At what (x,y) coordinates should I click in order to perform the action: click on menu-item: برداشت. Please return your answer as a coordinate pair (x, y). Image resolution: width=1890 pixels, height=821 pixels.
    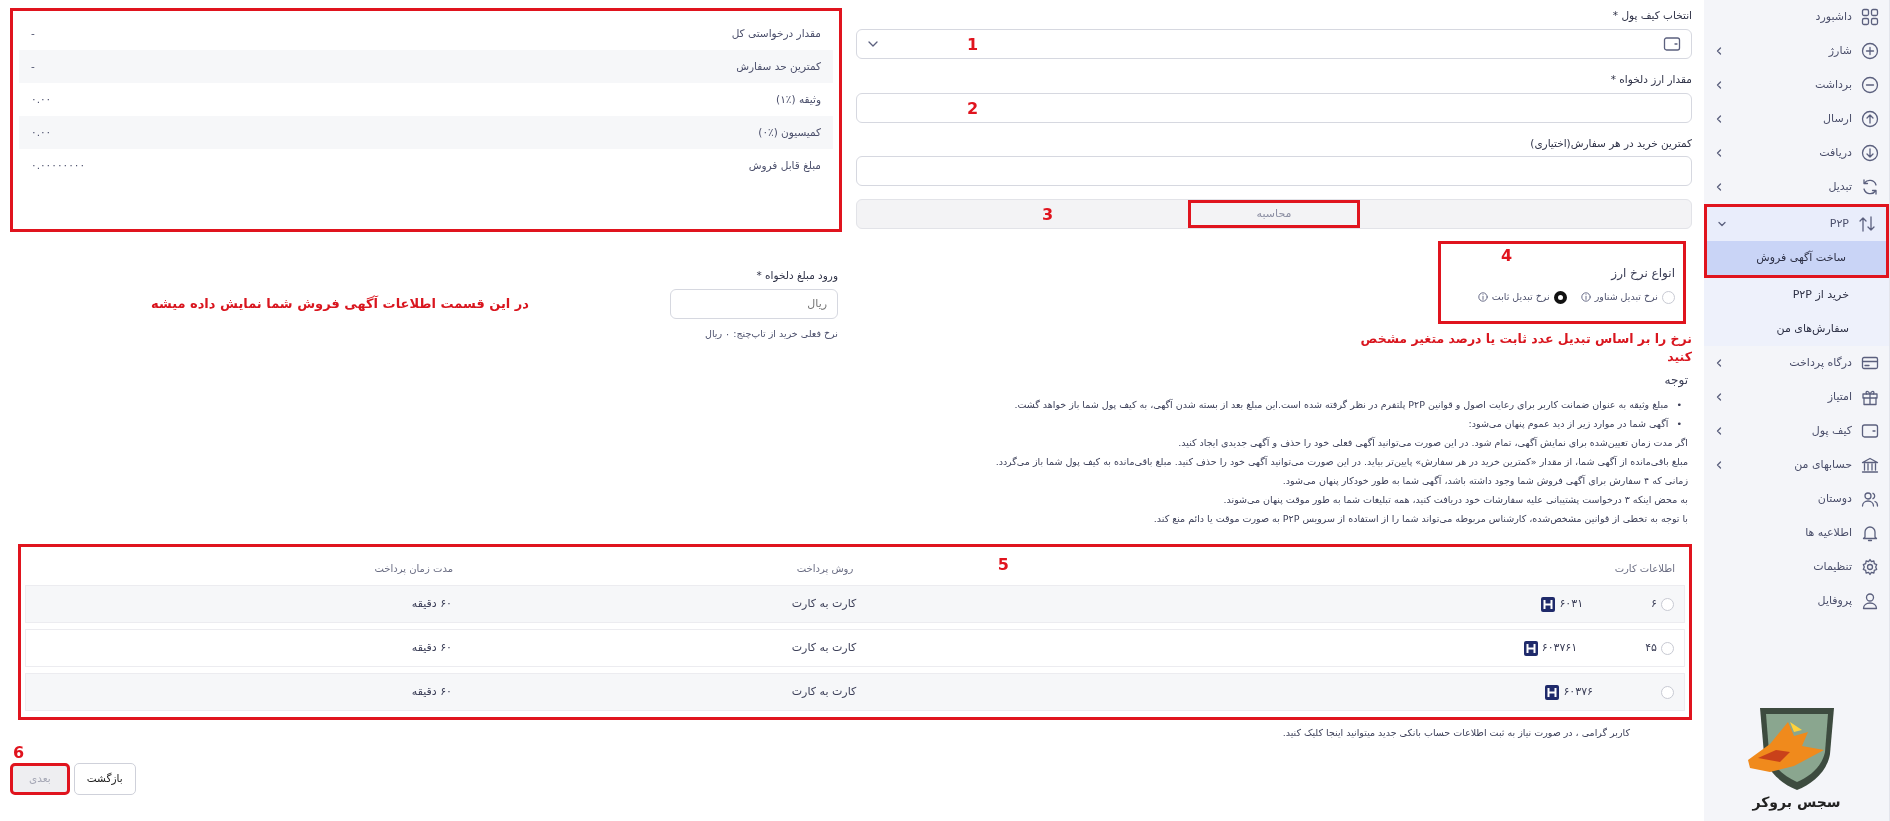
    Looking at the image, I should click on (1796, 85).